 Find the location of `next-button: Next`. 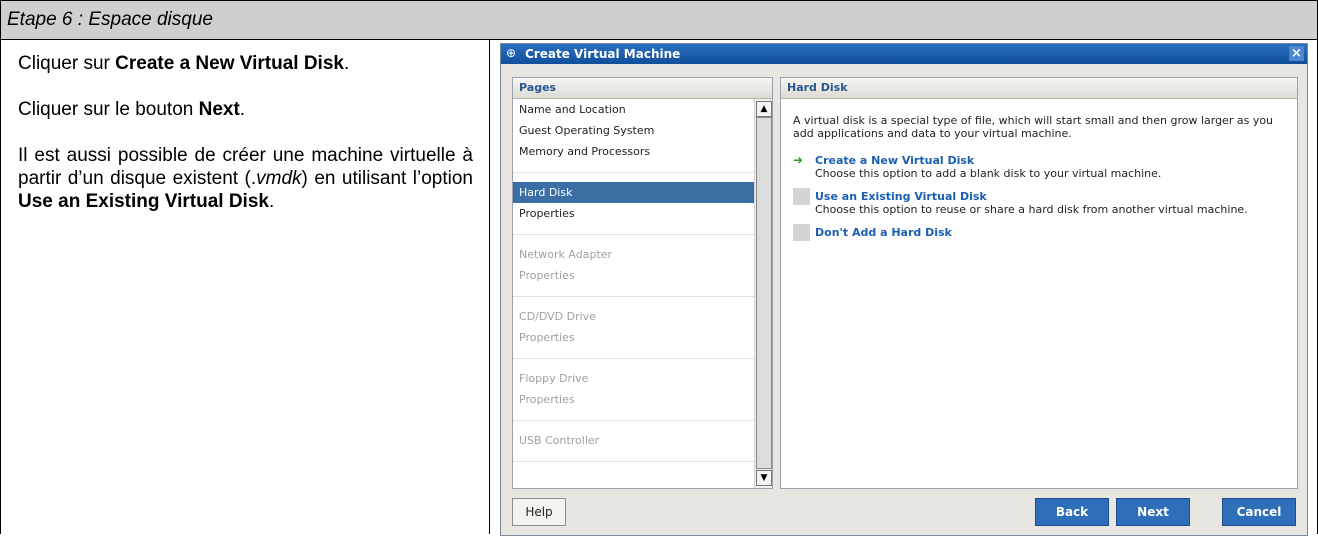

next-button: Next is located at coordinates (1153, 512).